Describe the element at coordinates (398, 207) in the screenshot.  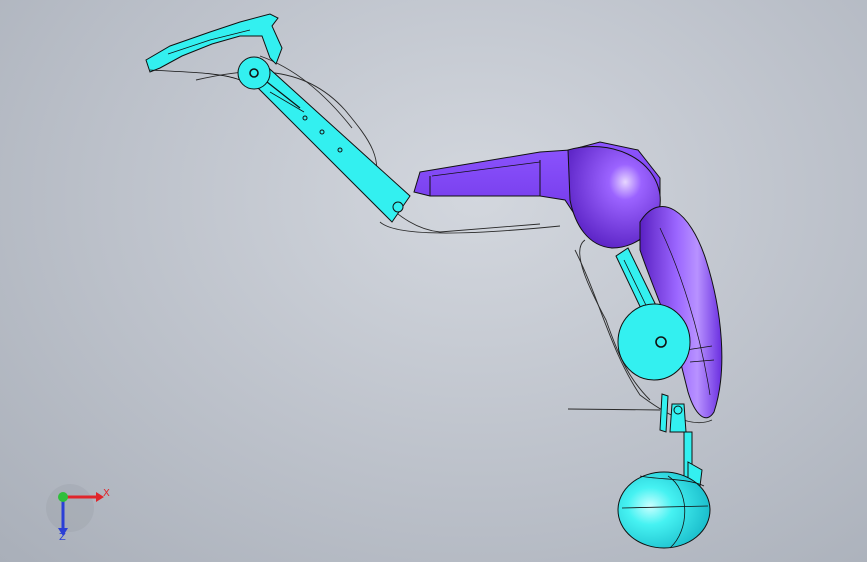
I see `elbow-pin` at that location.